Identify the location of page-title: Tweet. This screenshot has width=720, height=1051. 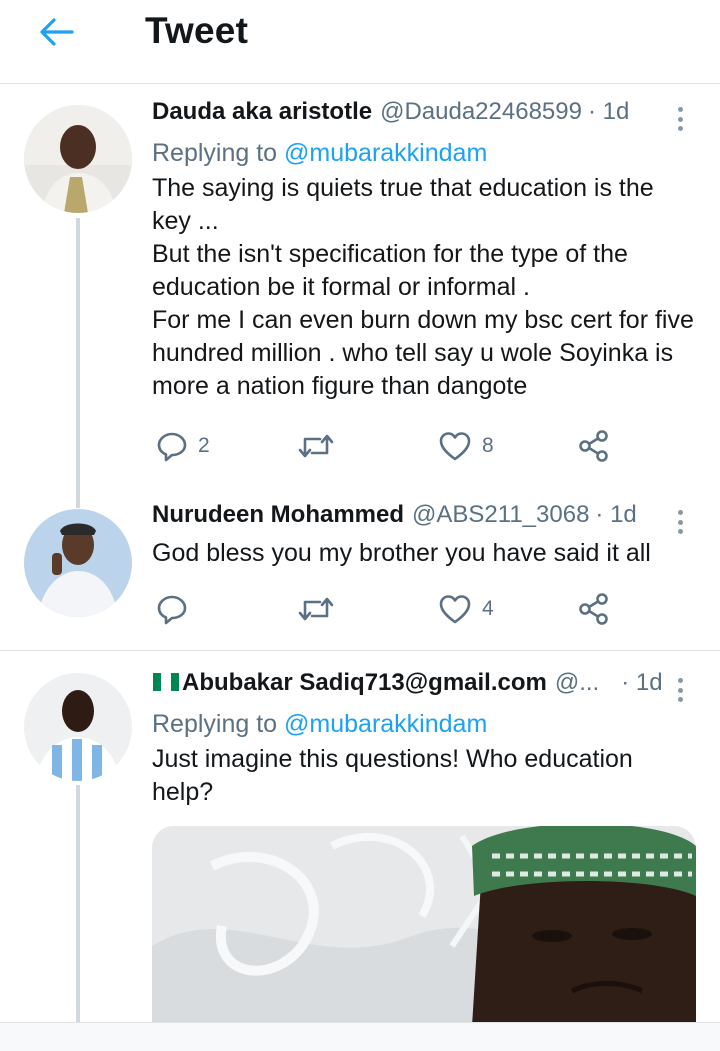
(197, 30).